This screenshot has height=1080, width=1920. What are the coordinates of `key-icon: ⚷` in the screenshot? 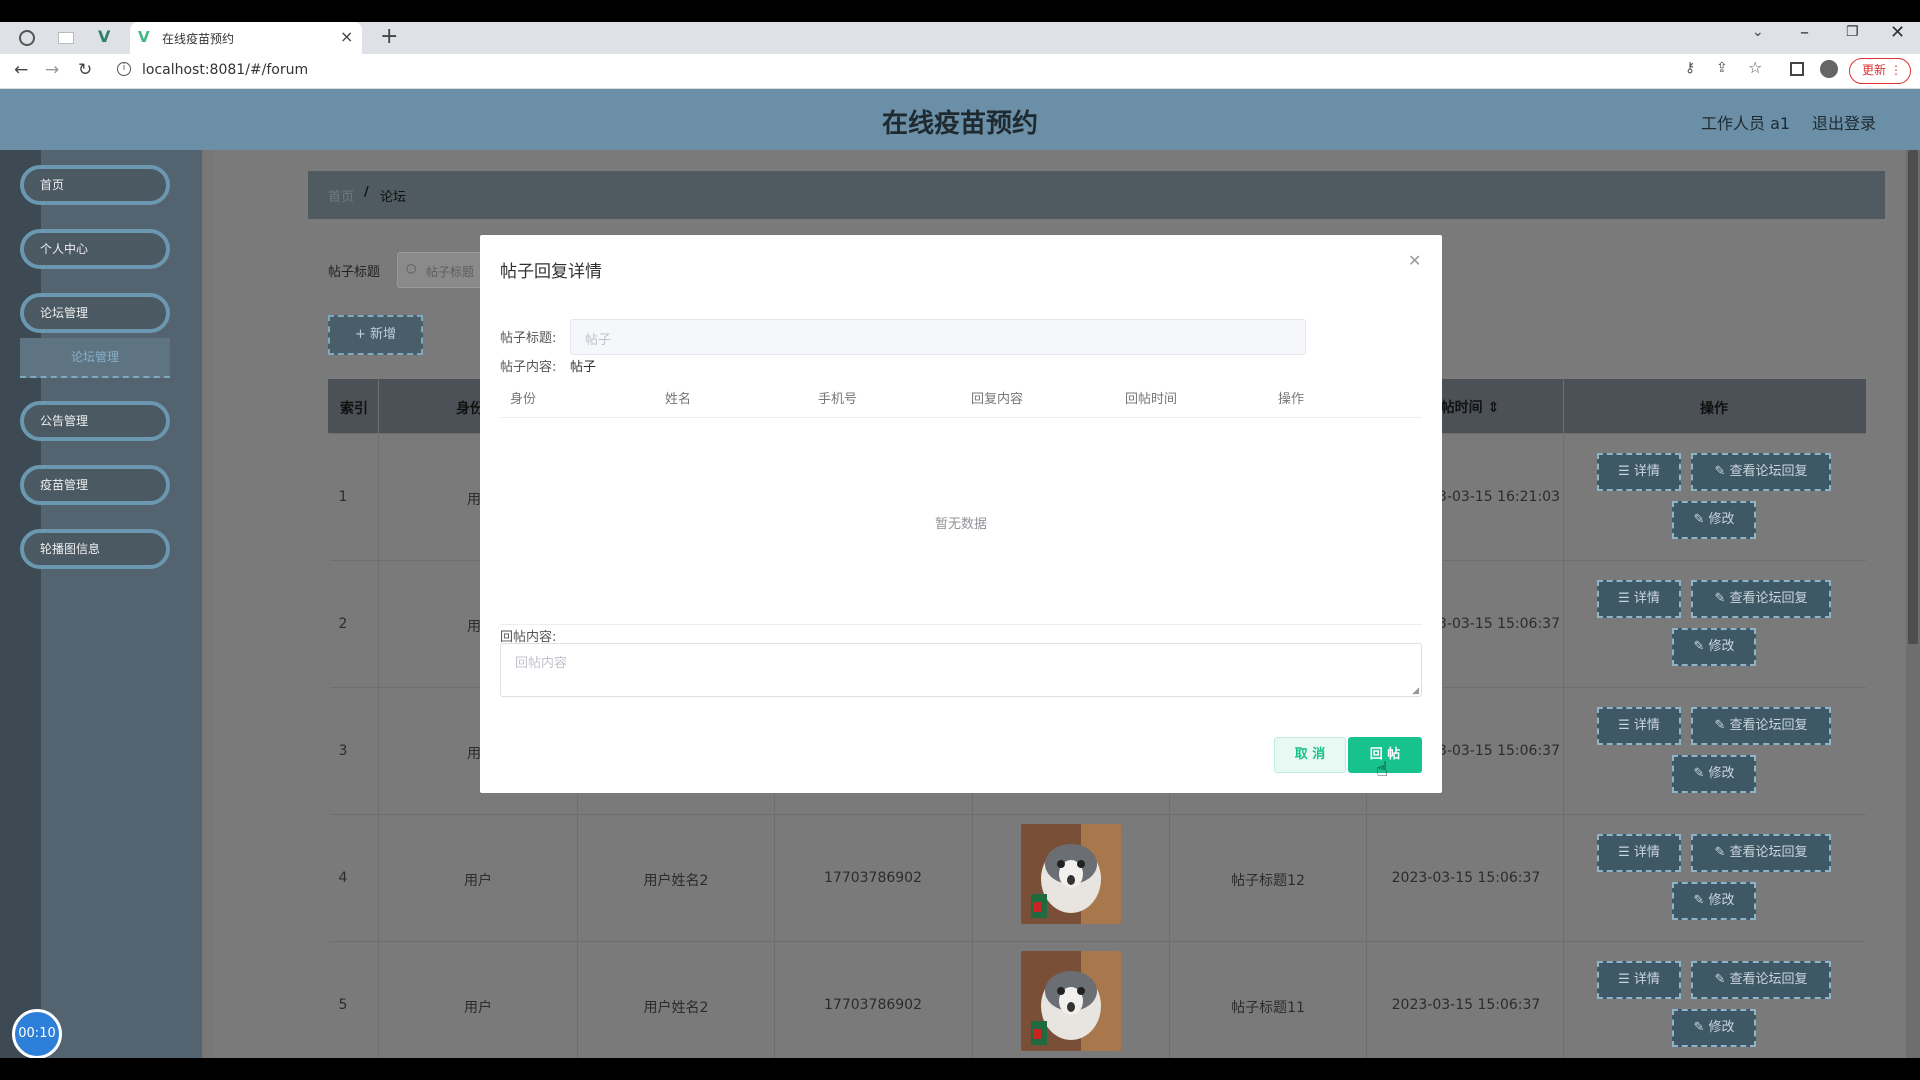 It's located at (1690, 68).